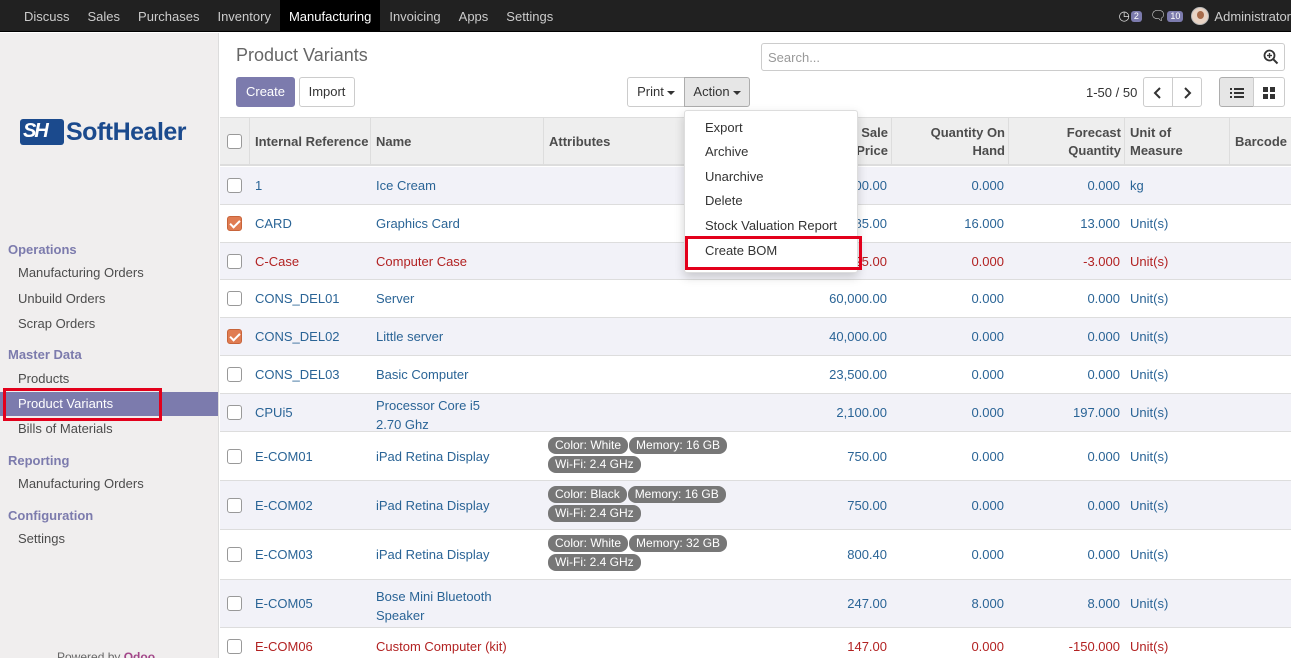  What do you see at coordinates (771, 251) in the screenshot?
I see `menu-item-create-bom: Create BOM` at bounding box center [771, 251].